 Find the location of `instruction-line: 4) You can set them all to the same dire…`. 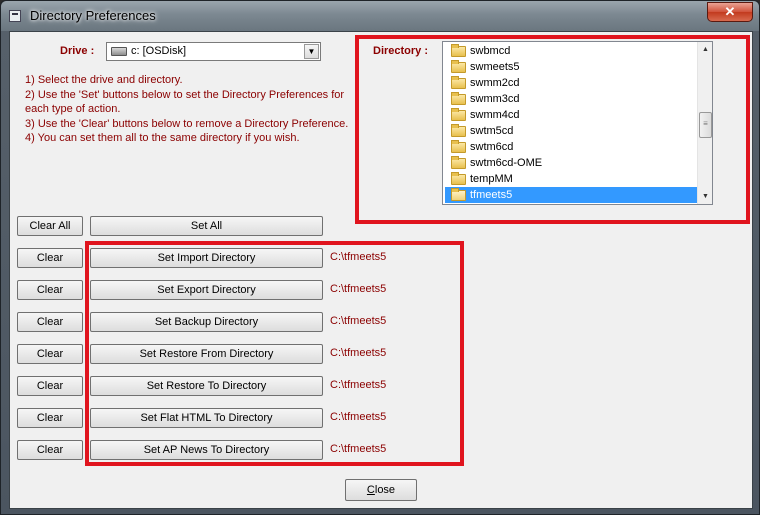

instruction-line: 4) You can set them all to the same dire… is located at coordinates (162, 138).